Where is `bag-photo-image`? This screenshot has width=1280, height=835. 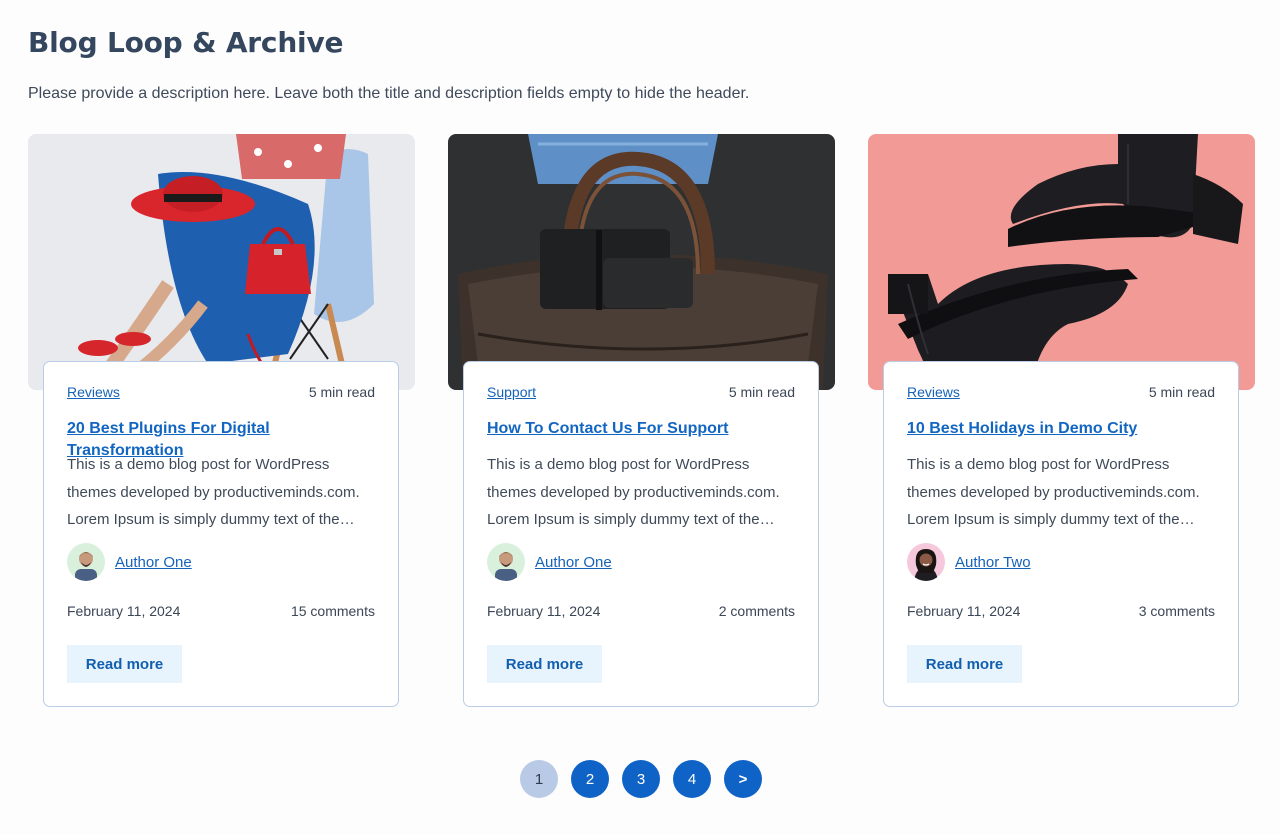
bag-photo-image is located at coordinates (641, 262).